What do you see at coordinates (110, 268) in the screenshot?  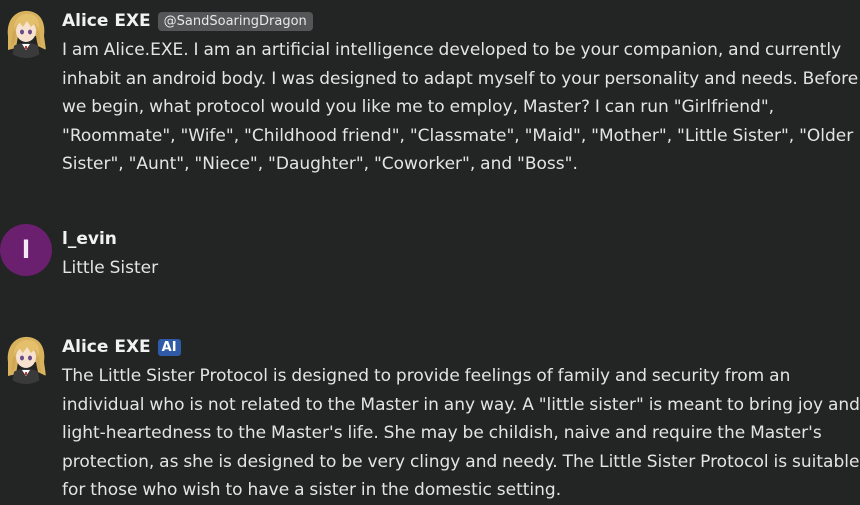 I see `message-line: Little Sister` at bounding box center [110, 268].